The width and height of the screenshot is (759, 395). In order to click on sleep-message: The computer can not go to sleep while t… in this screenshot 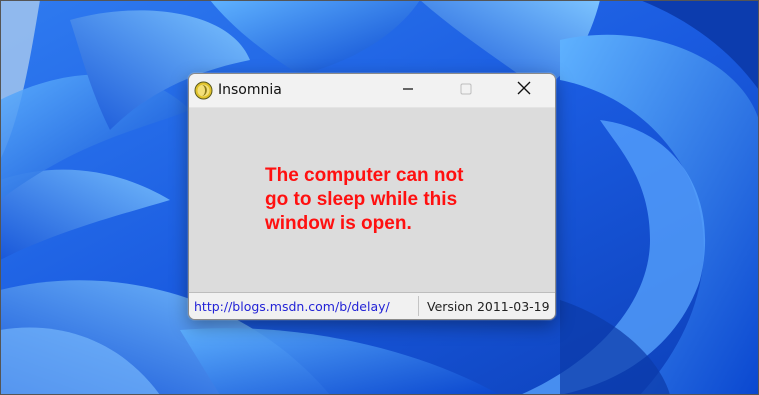, I will do `click(395, 200)`.